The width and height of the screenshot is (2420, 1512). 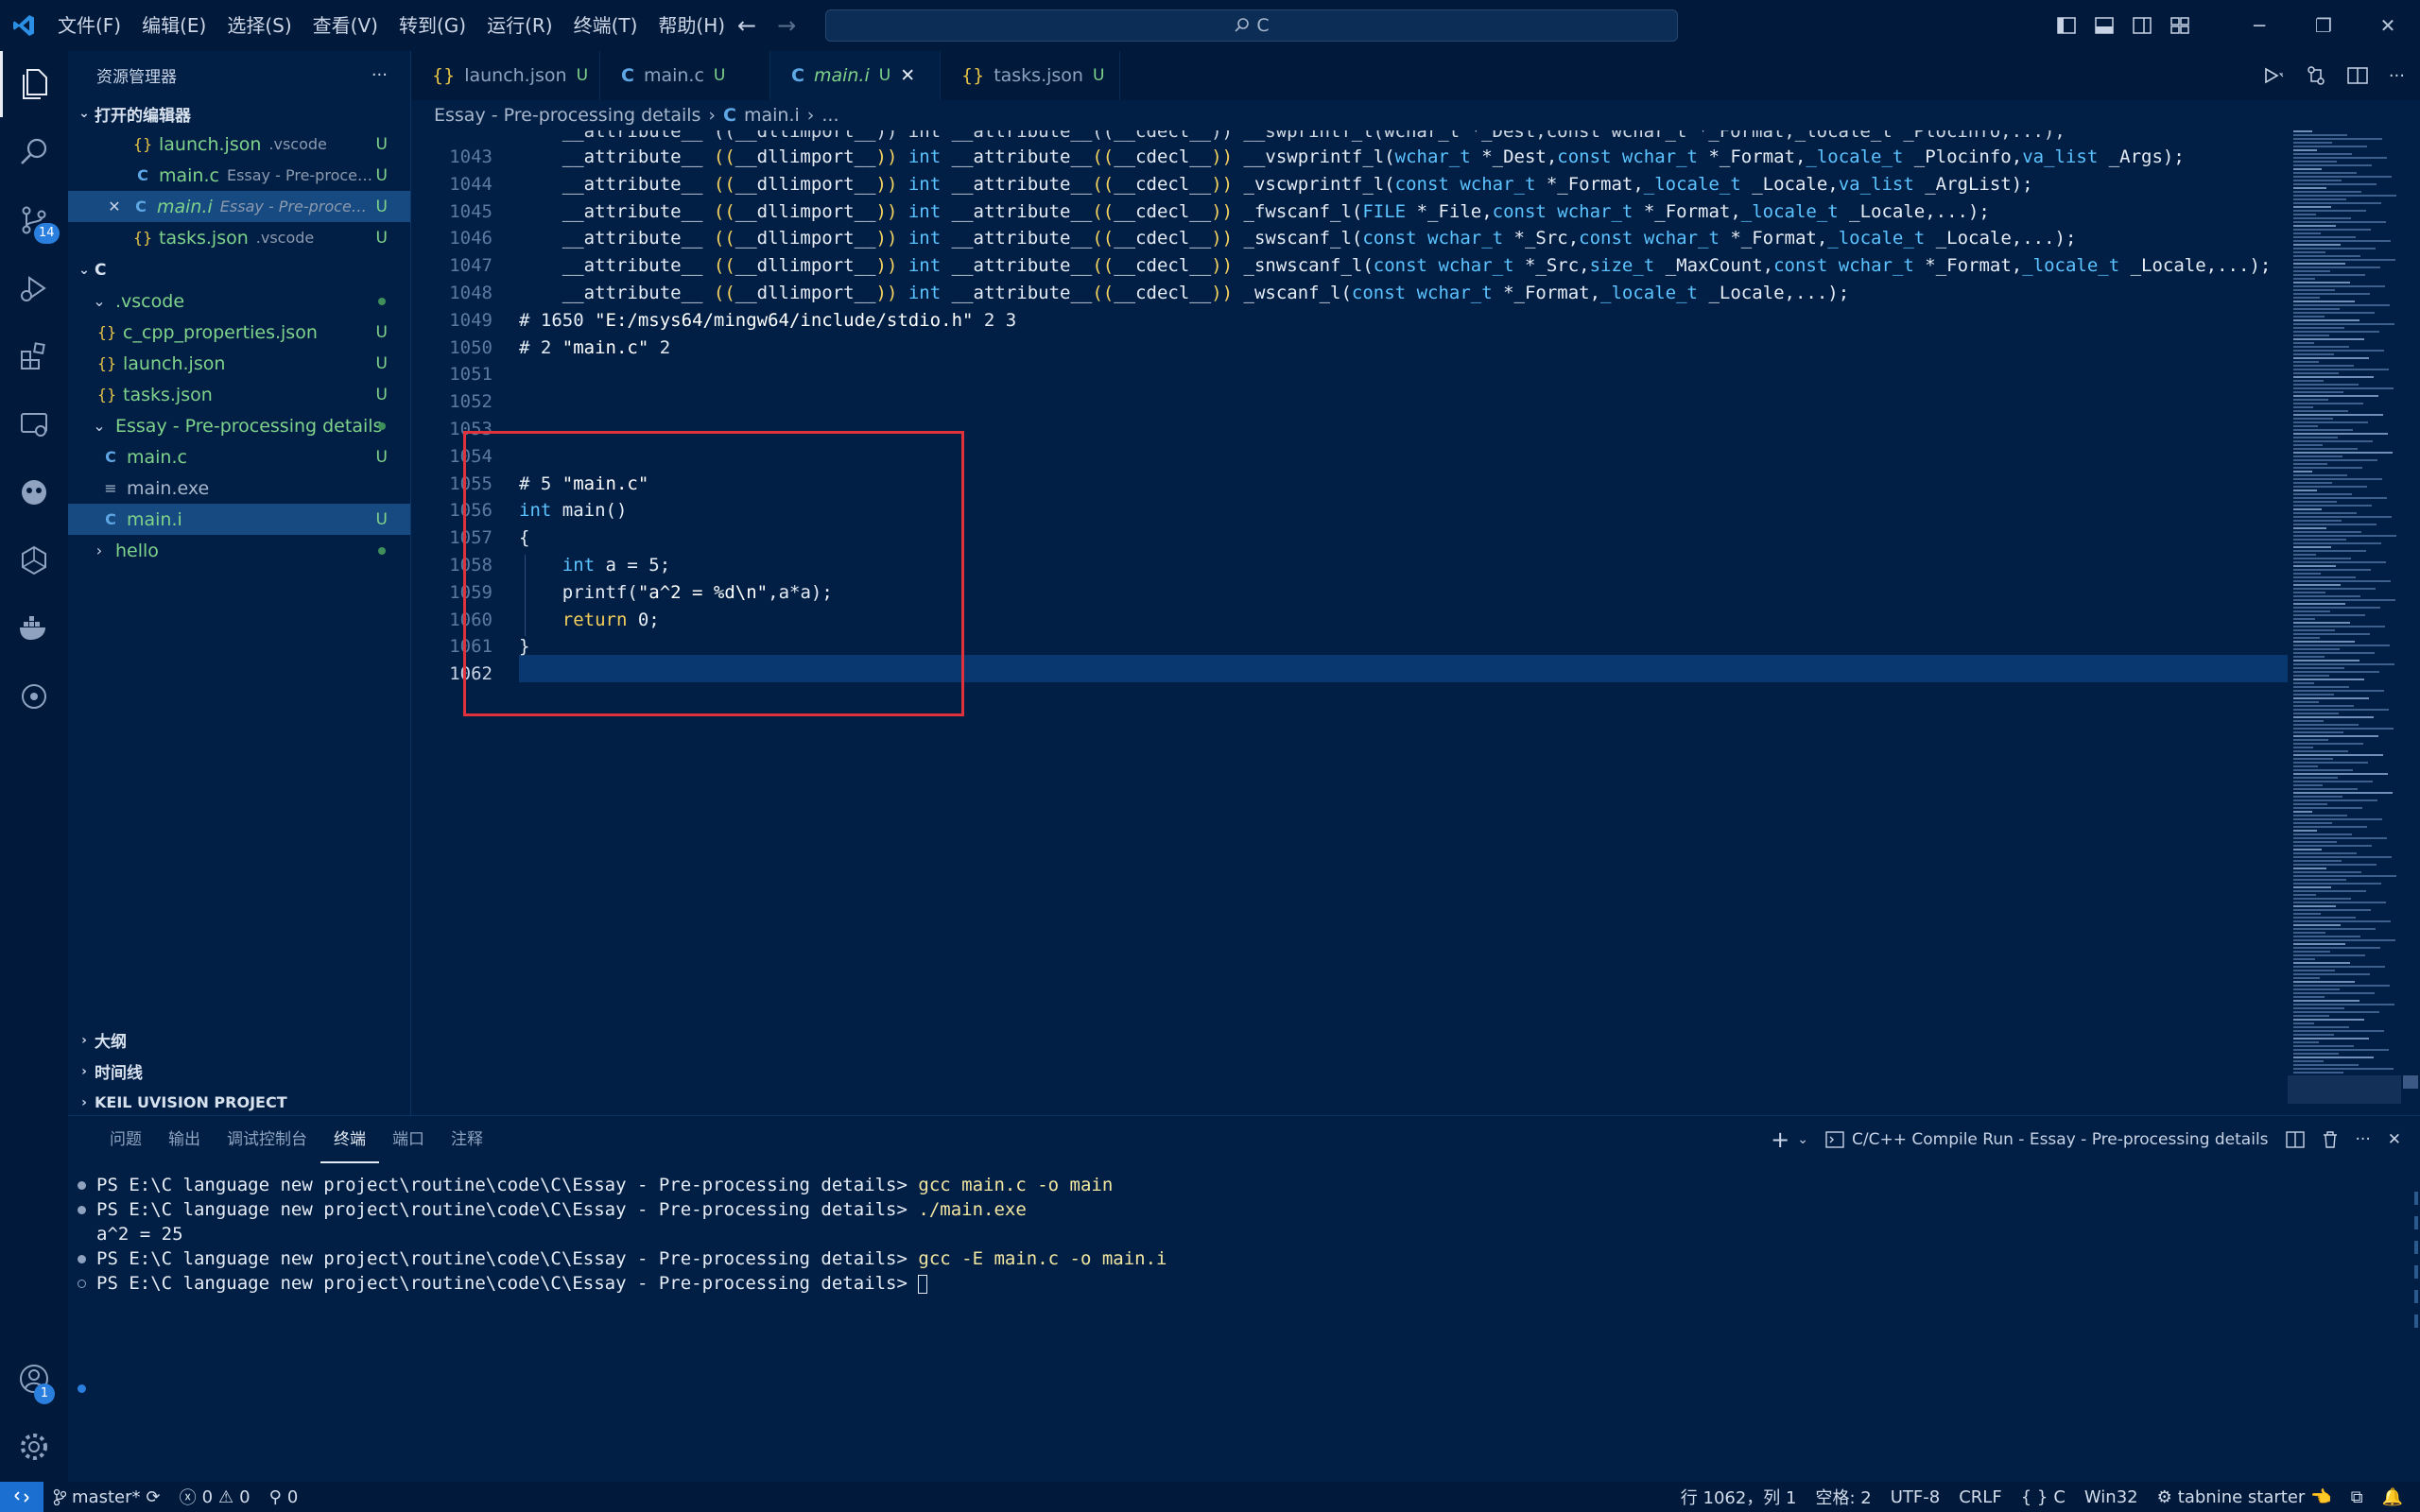 I want to click on tree-file-main-exe: ≡ main.exe, so click(x=239, y=488).